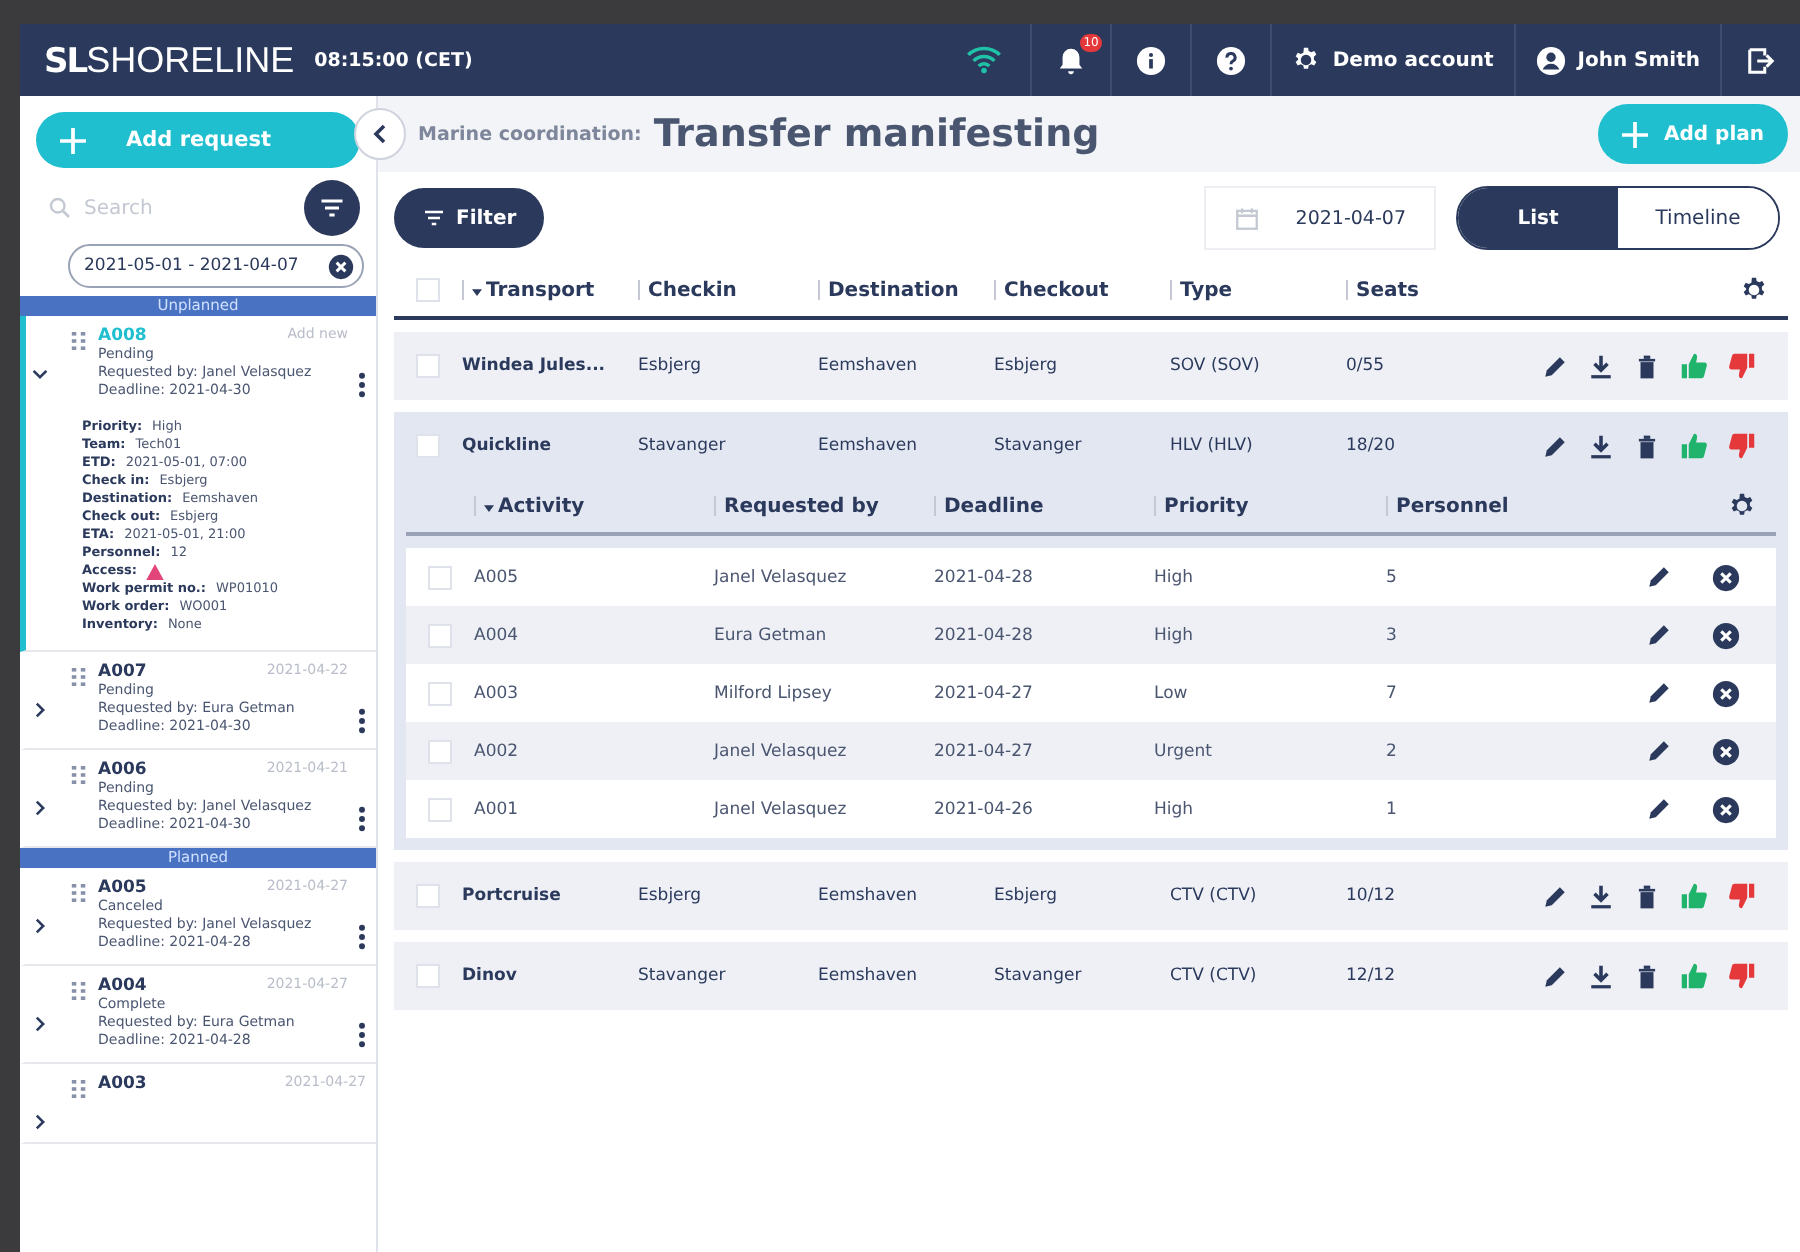 The width and height of the screenshot is (1800, 1252). What do you see at coordinates (1091, 446) in the screenshot?
I see `transport-row: Quickline Stavanger Eemshaven Stavanger HLV (HLV) 18/20` at bounding box center [1091, 446].